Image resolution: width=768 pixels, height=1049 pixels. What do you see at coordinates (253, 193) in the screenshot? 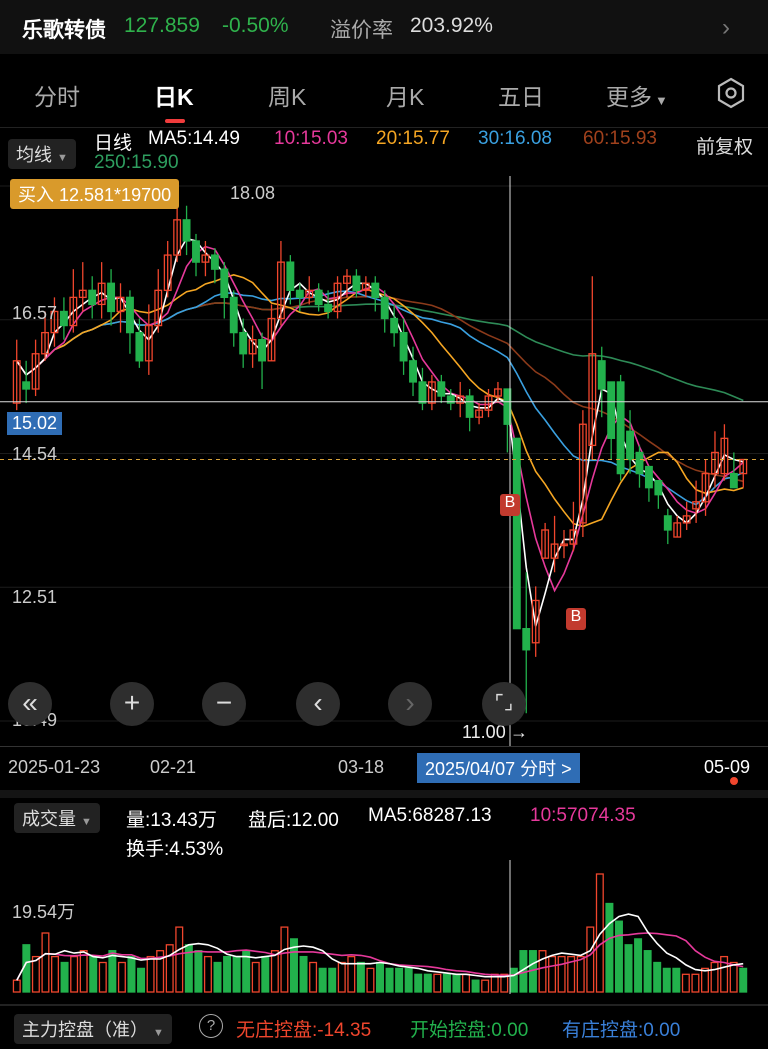
I see `price-high-label: 18.08` at bounding box center [253, 193].